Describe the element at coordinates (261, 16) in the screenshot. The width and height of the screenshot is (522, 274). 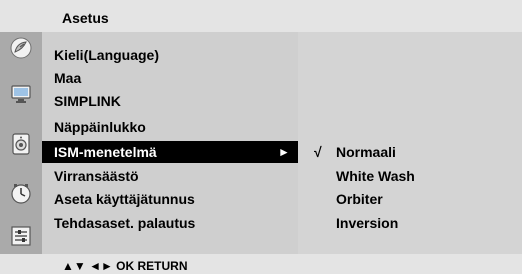
I see `title-bar: Asetus` at that location.